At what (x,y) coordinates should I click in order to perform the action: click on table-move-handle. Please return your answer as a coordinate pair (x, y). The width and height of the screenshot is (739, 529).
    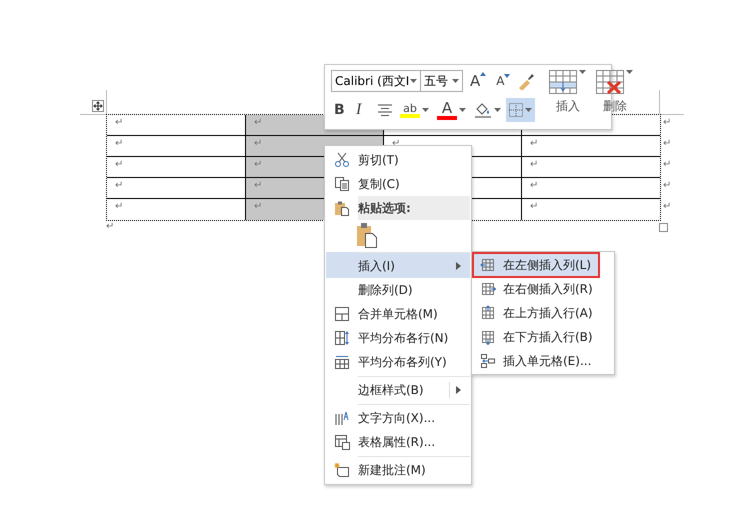
    Looking at the image, I should click on (98, 106).